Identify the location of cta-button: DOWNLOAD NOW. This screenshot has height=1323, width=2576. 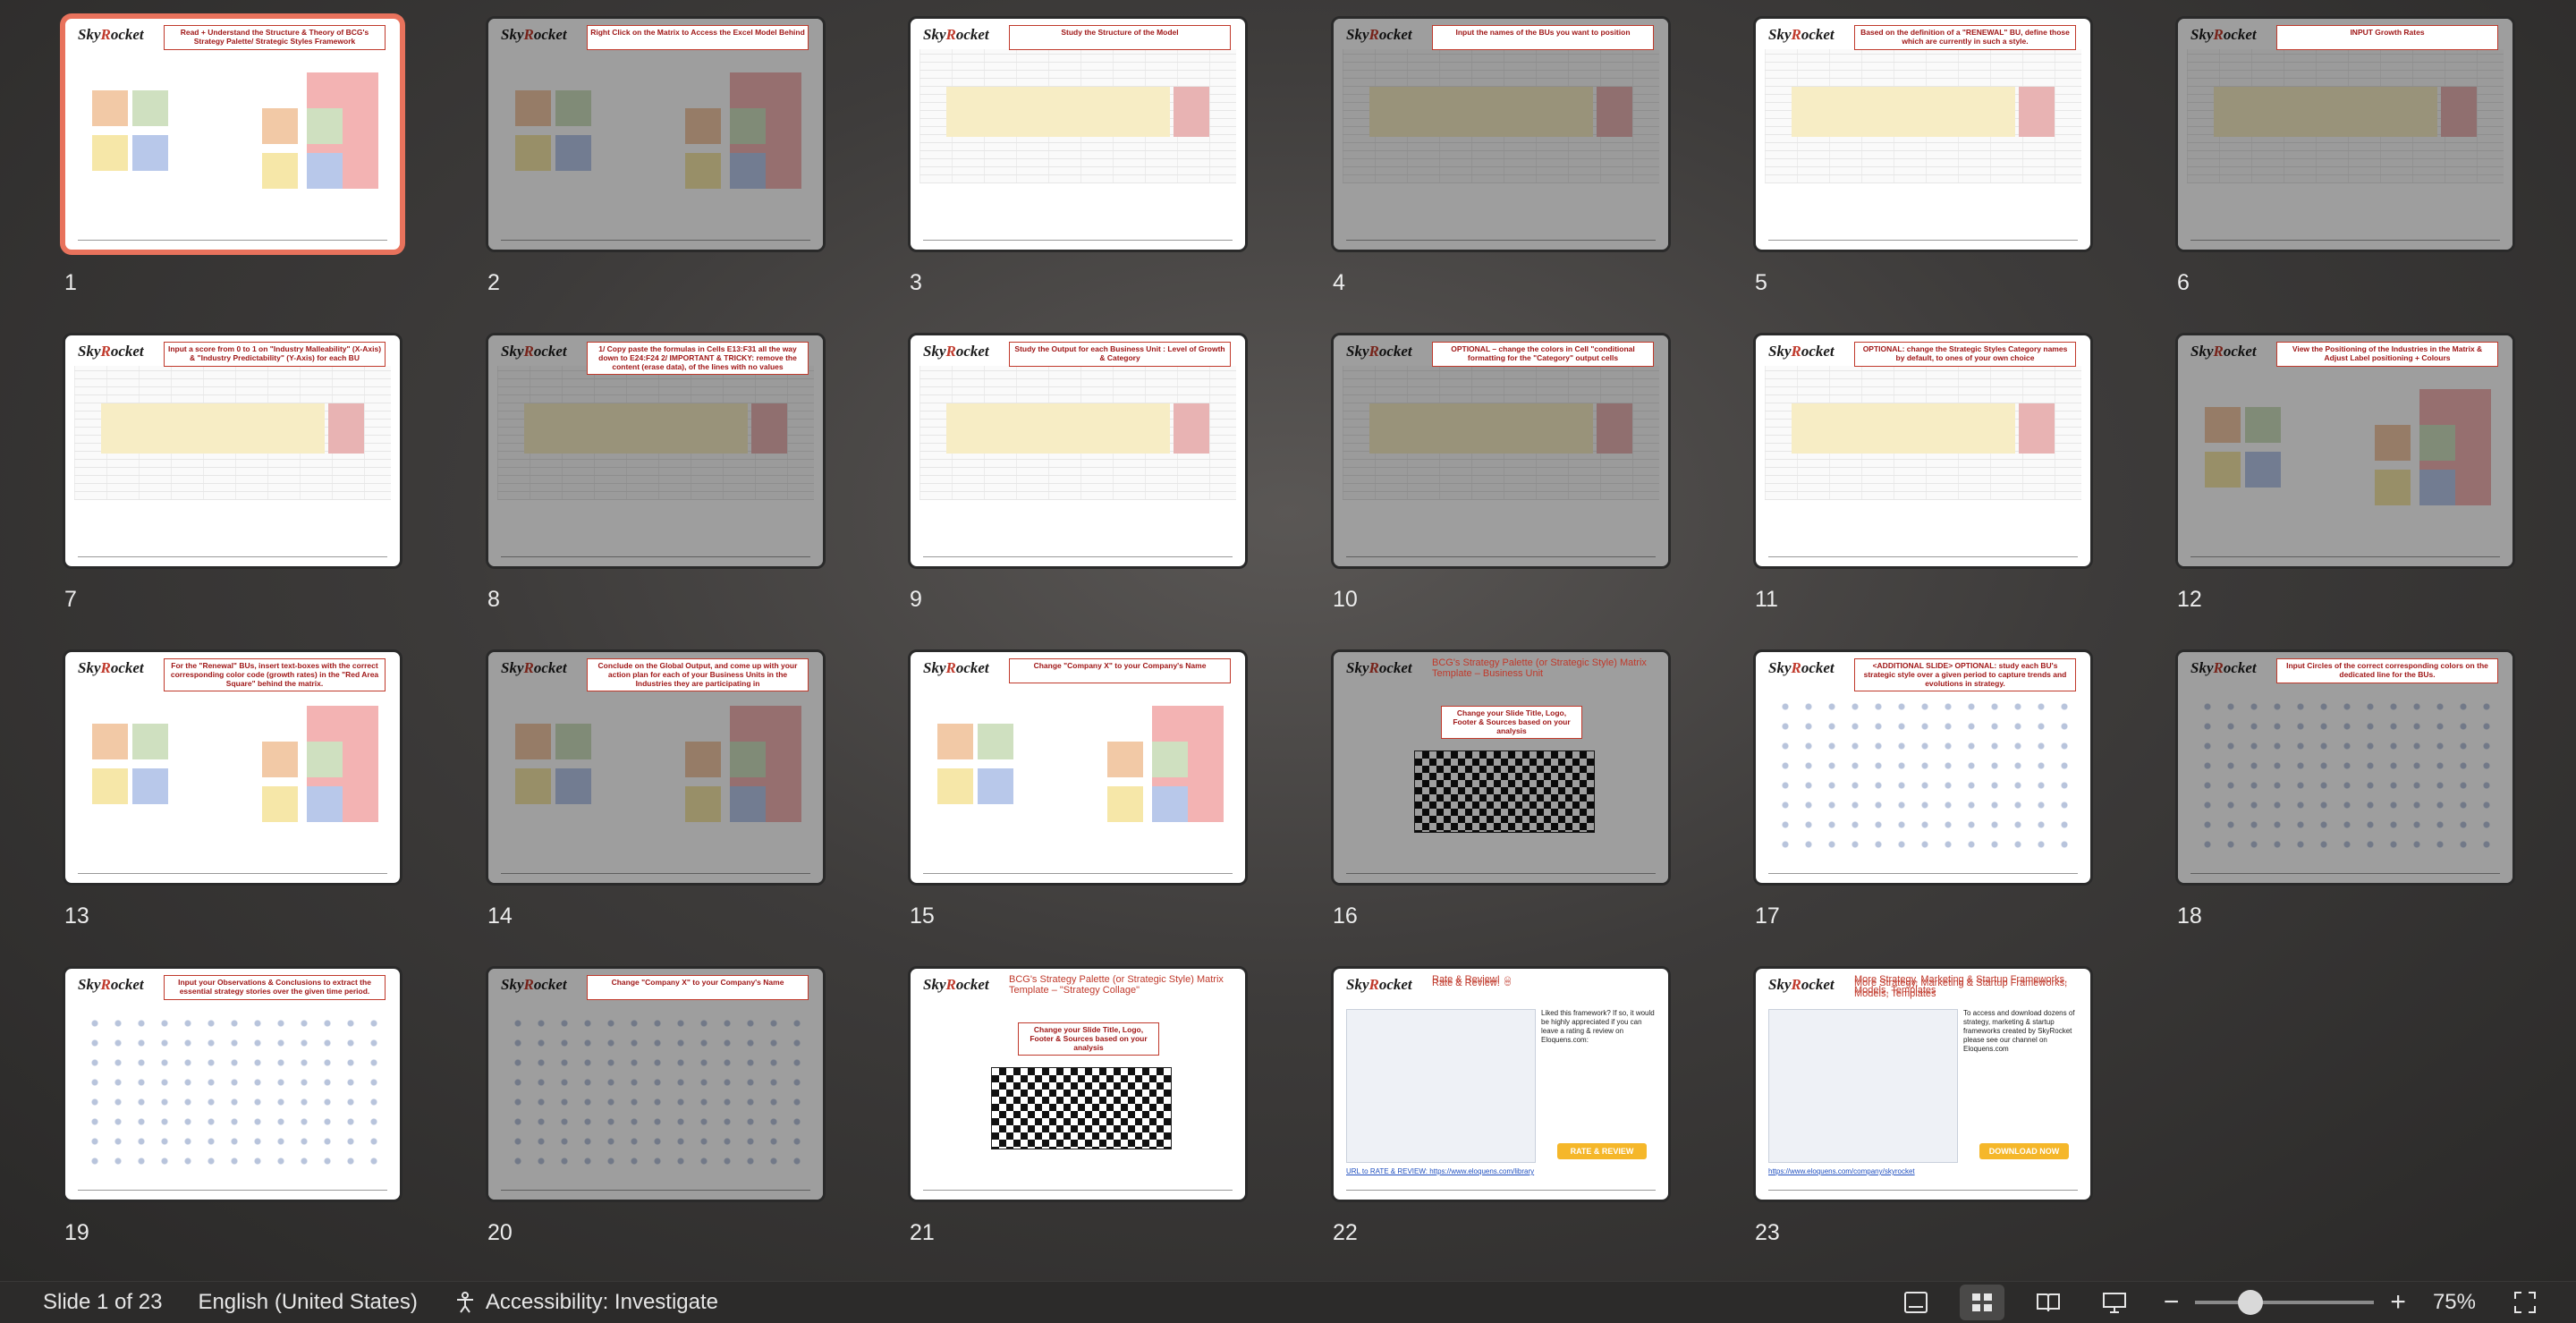
(2024, 1151).